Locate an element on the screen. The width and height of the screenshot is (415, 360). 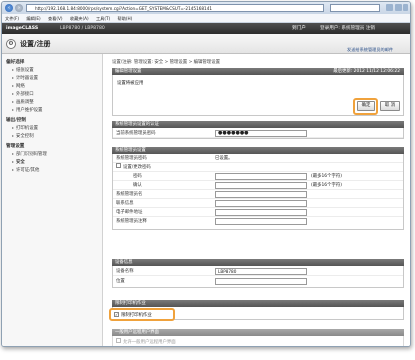
sidebar-item-printer: 打印机设置 is located at coordinates (25, 128).